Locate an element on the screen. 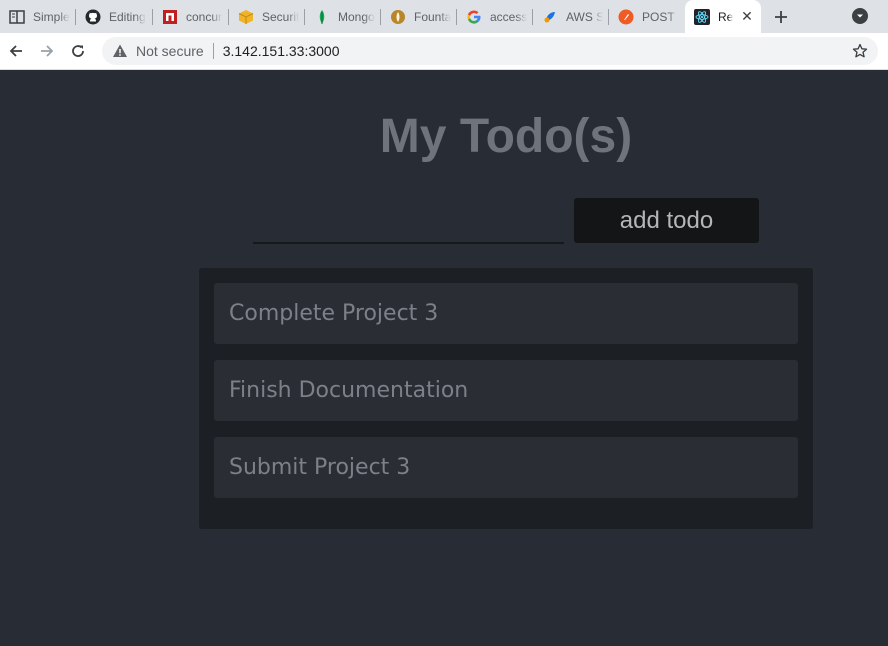 The height and width of the screenshot is (646, 888). tab-security: Securit is located at coordinates (267, 16).